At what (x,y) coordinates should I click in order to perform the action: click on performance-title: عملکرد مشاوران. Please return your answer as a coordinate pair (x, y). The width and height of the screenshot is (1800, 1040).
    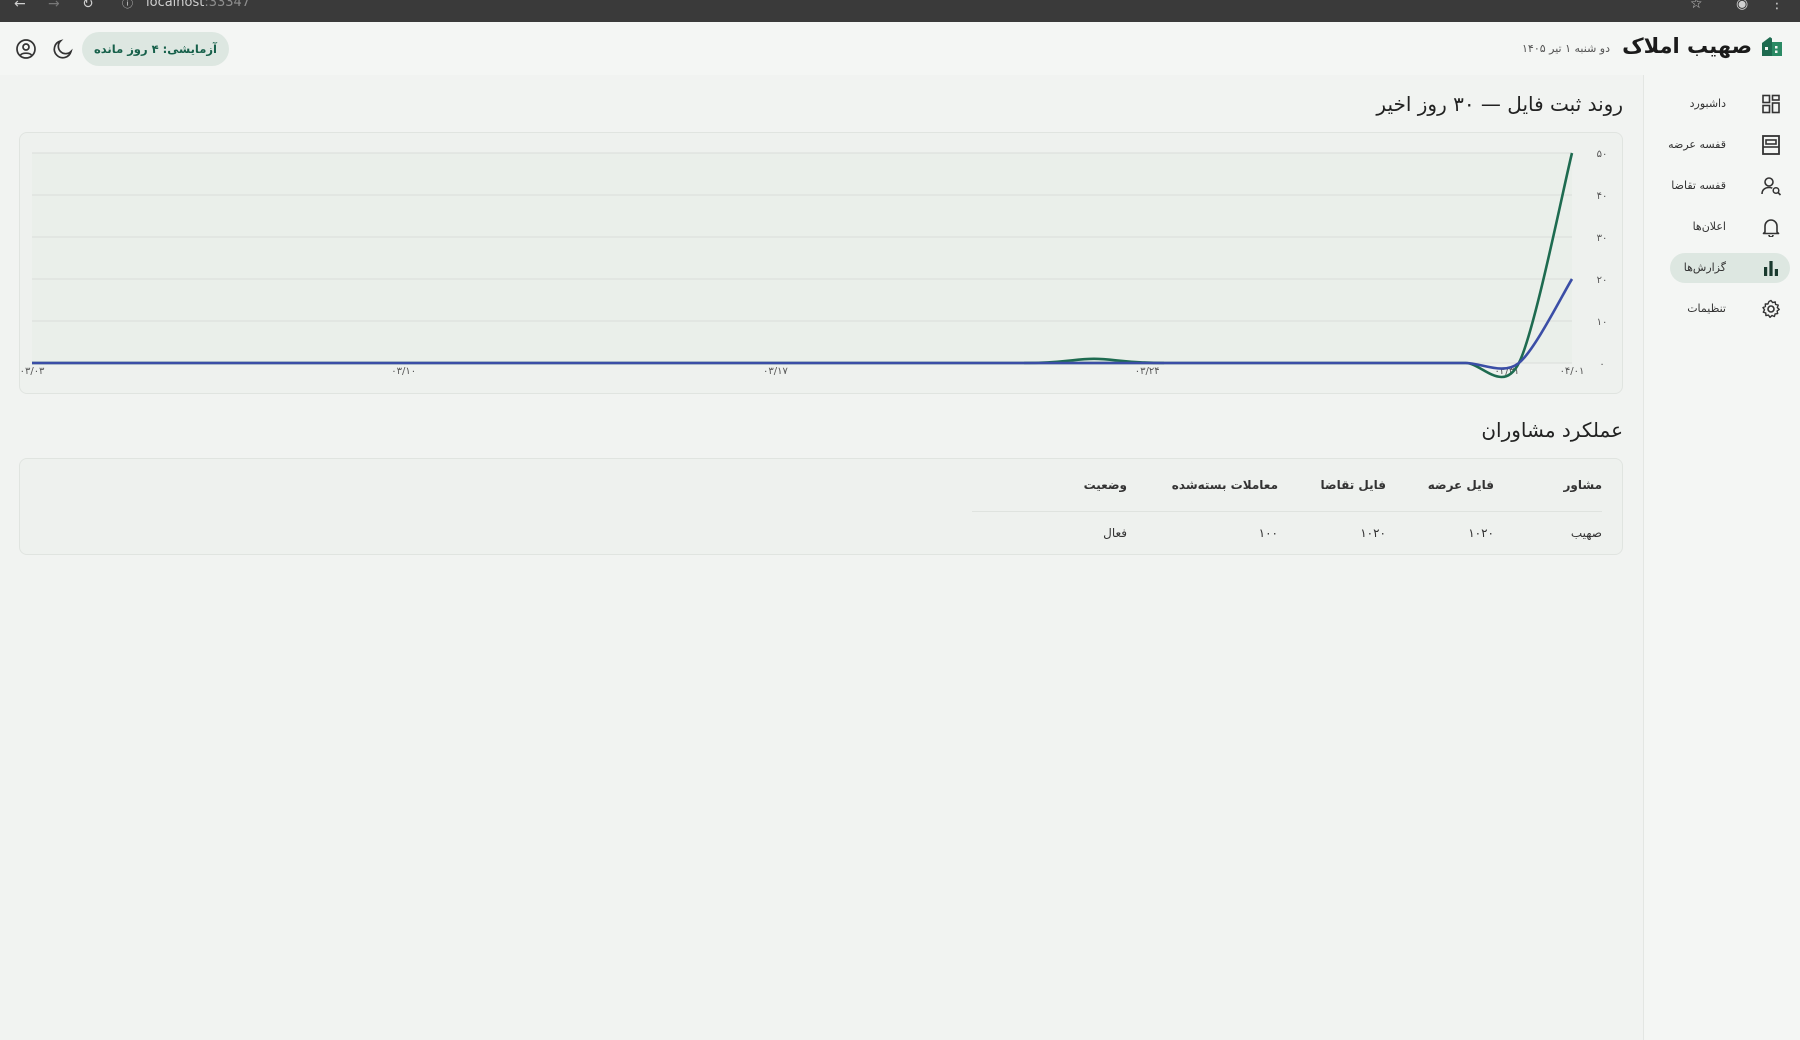
    Looking at the image, I should click on (1552, 430).